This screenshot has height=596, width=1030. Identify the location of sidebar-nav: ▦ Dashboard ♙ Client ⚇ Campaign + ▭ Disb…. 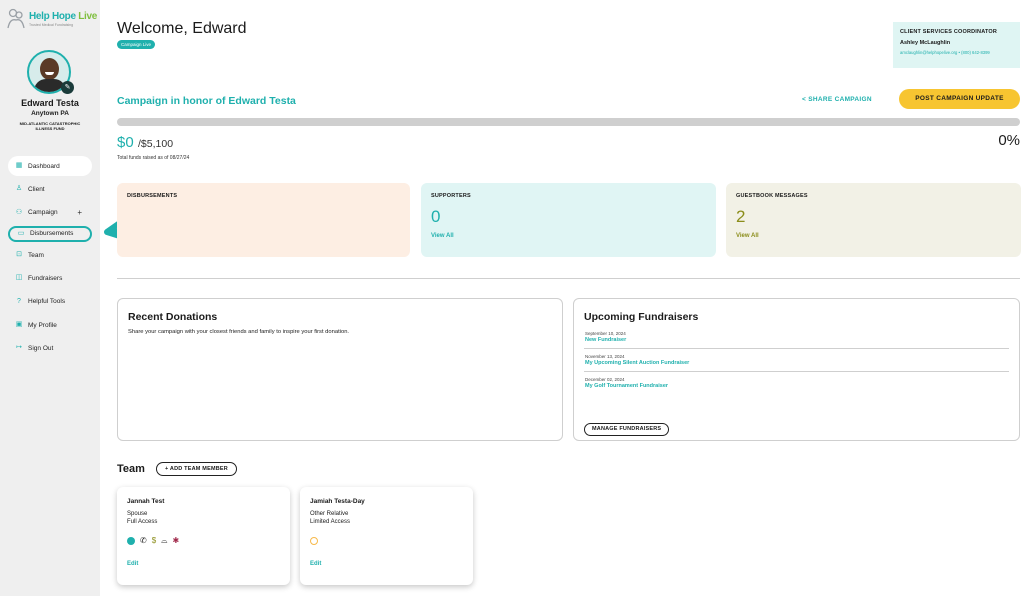
(50, 259).